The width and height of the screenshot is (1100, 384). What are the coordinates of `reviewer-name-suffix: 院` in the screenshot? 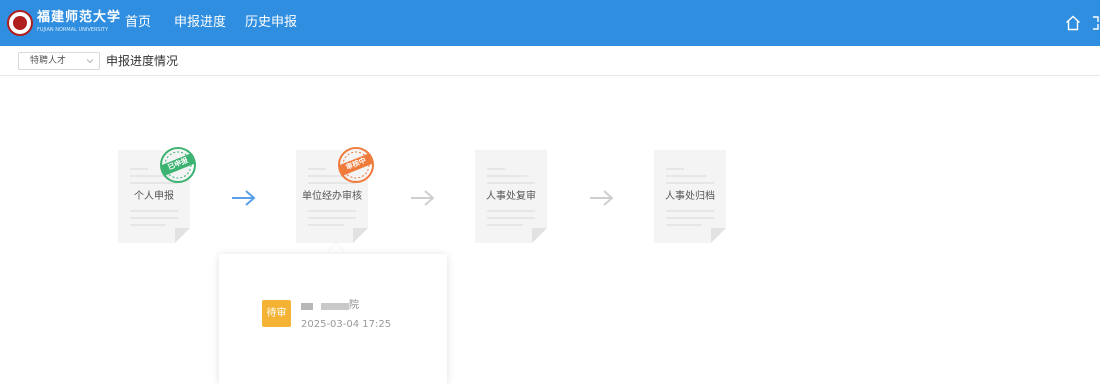 It's located at (354, 305).